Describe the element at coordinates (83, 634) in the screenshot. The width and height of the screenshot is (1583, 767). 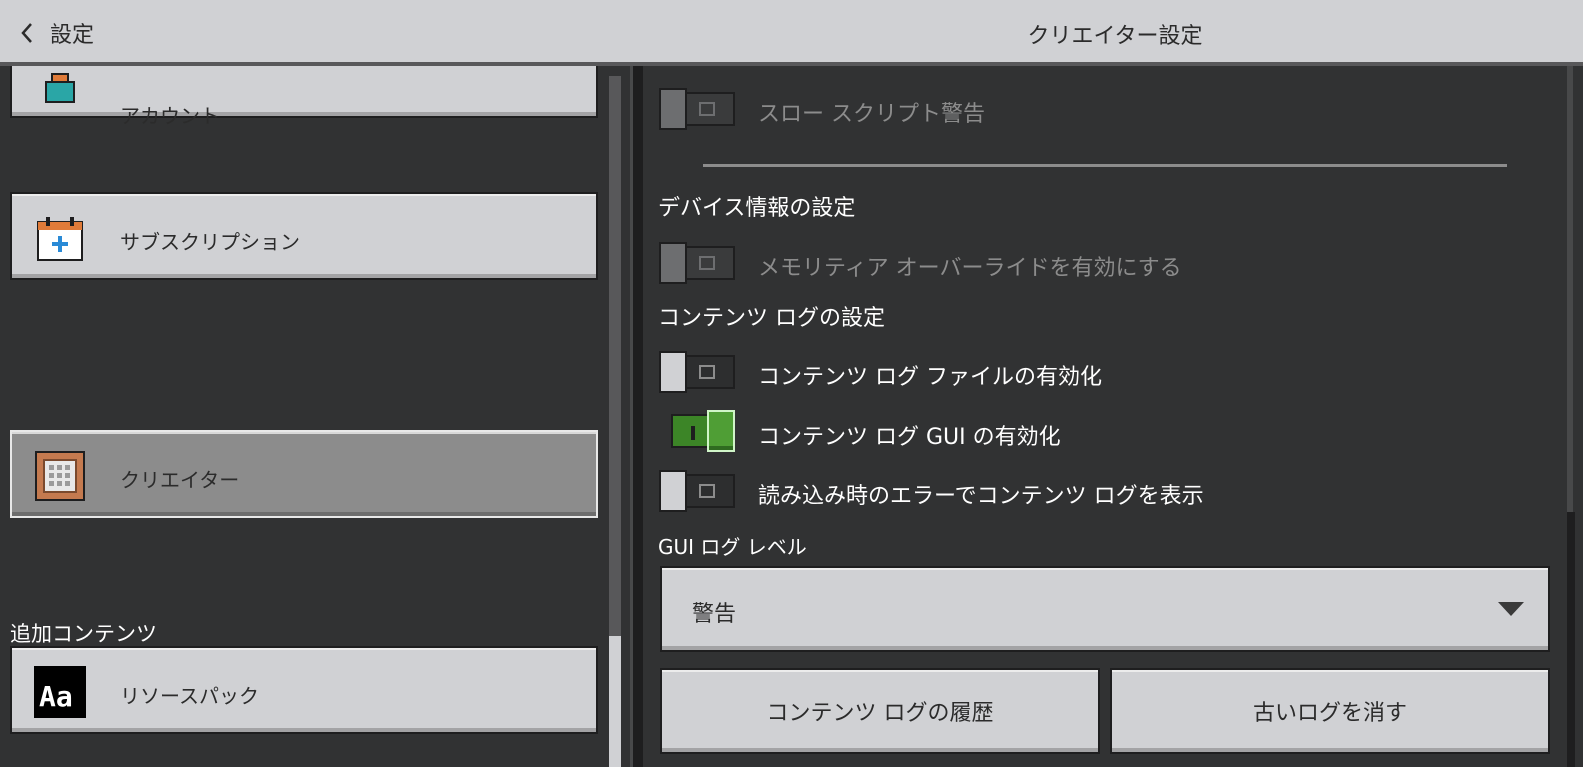
I see `section-label-addons: 追加コンテンツ` at that location.